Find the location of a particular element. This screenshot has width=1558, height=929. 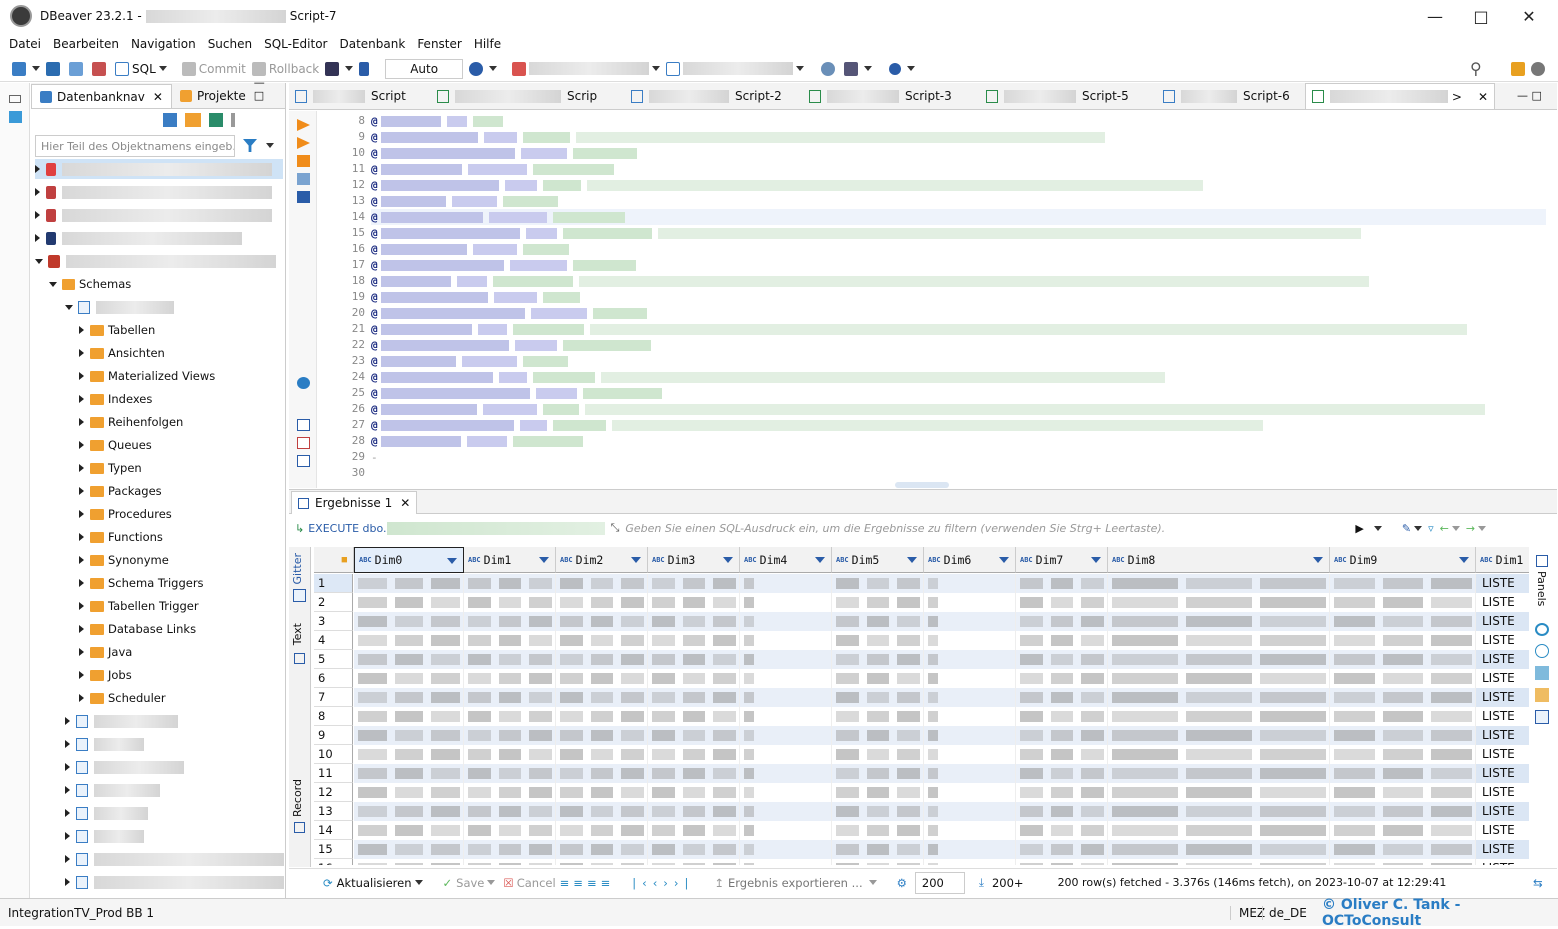

tree-schema is located at coordinates (174, 859).